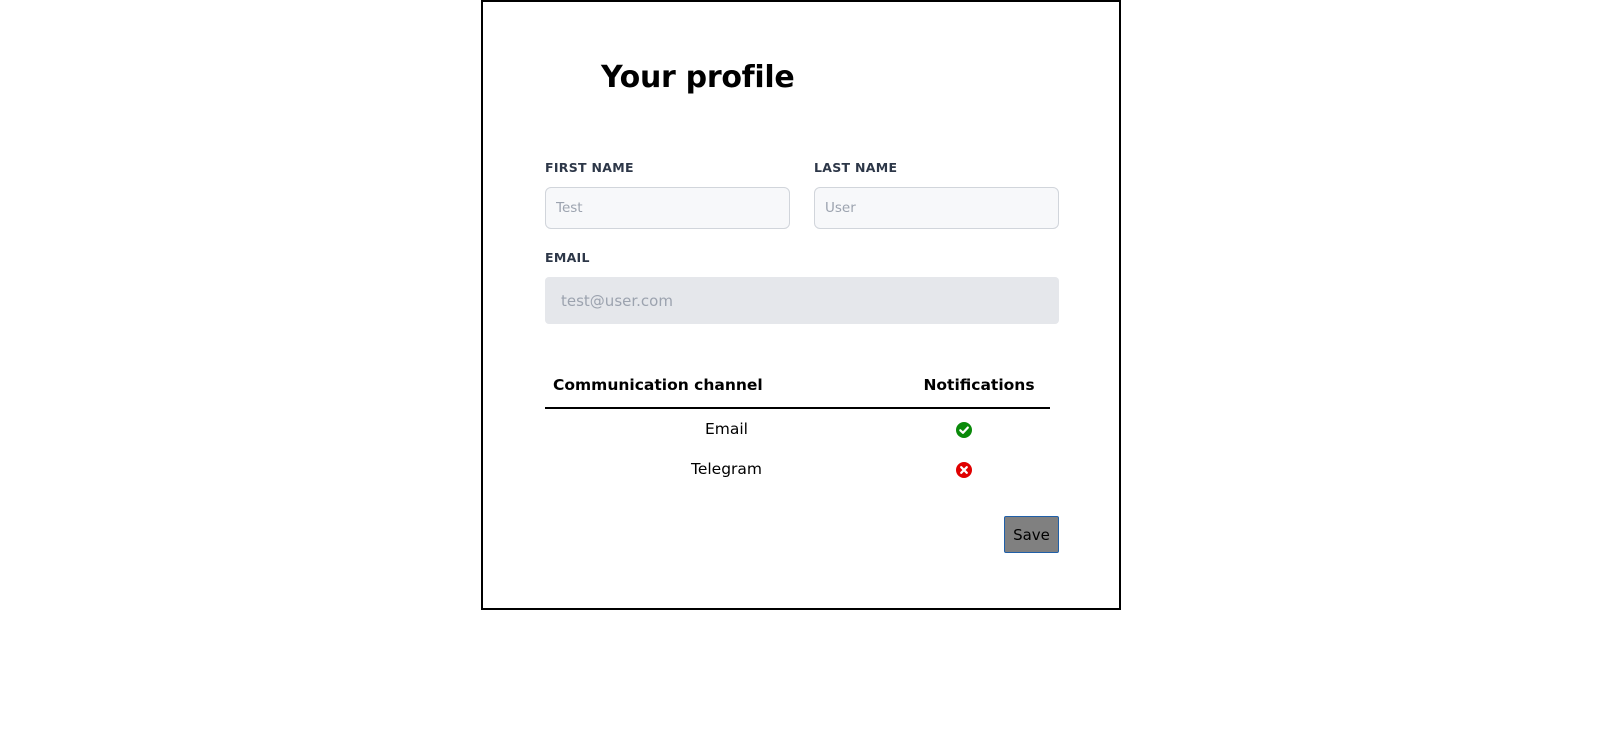 The image size is (1600, 747). Describe the element at coordinates (667, 208) in the screenshot. I see `first-name-field` at that location.